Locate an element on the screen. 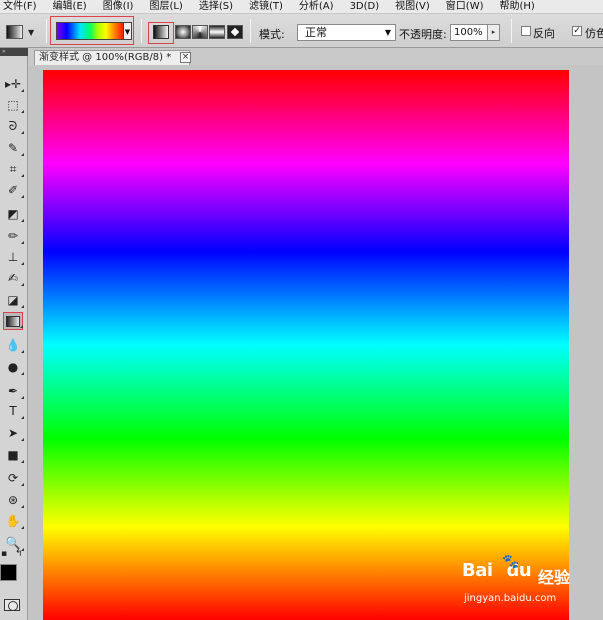 The width and height of the screenshot is (603, 620). reverse-label: 反向 is located at coordinates (544, 33).